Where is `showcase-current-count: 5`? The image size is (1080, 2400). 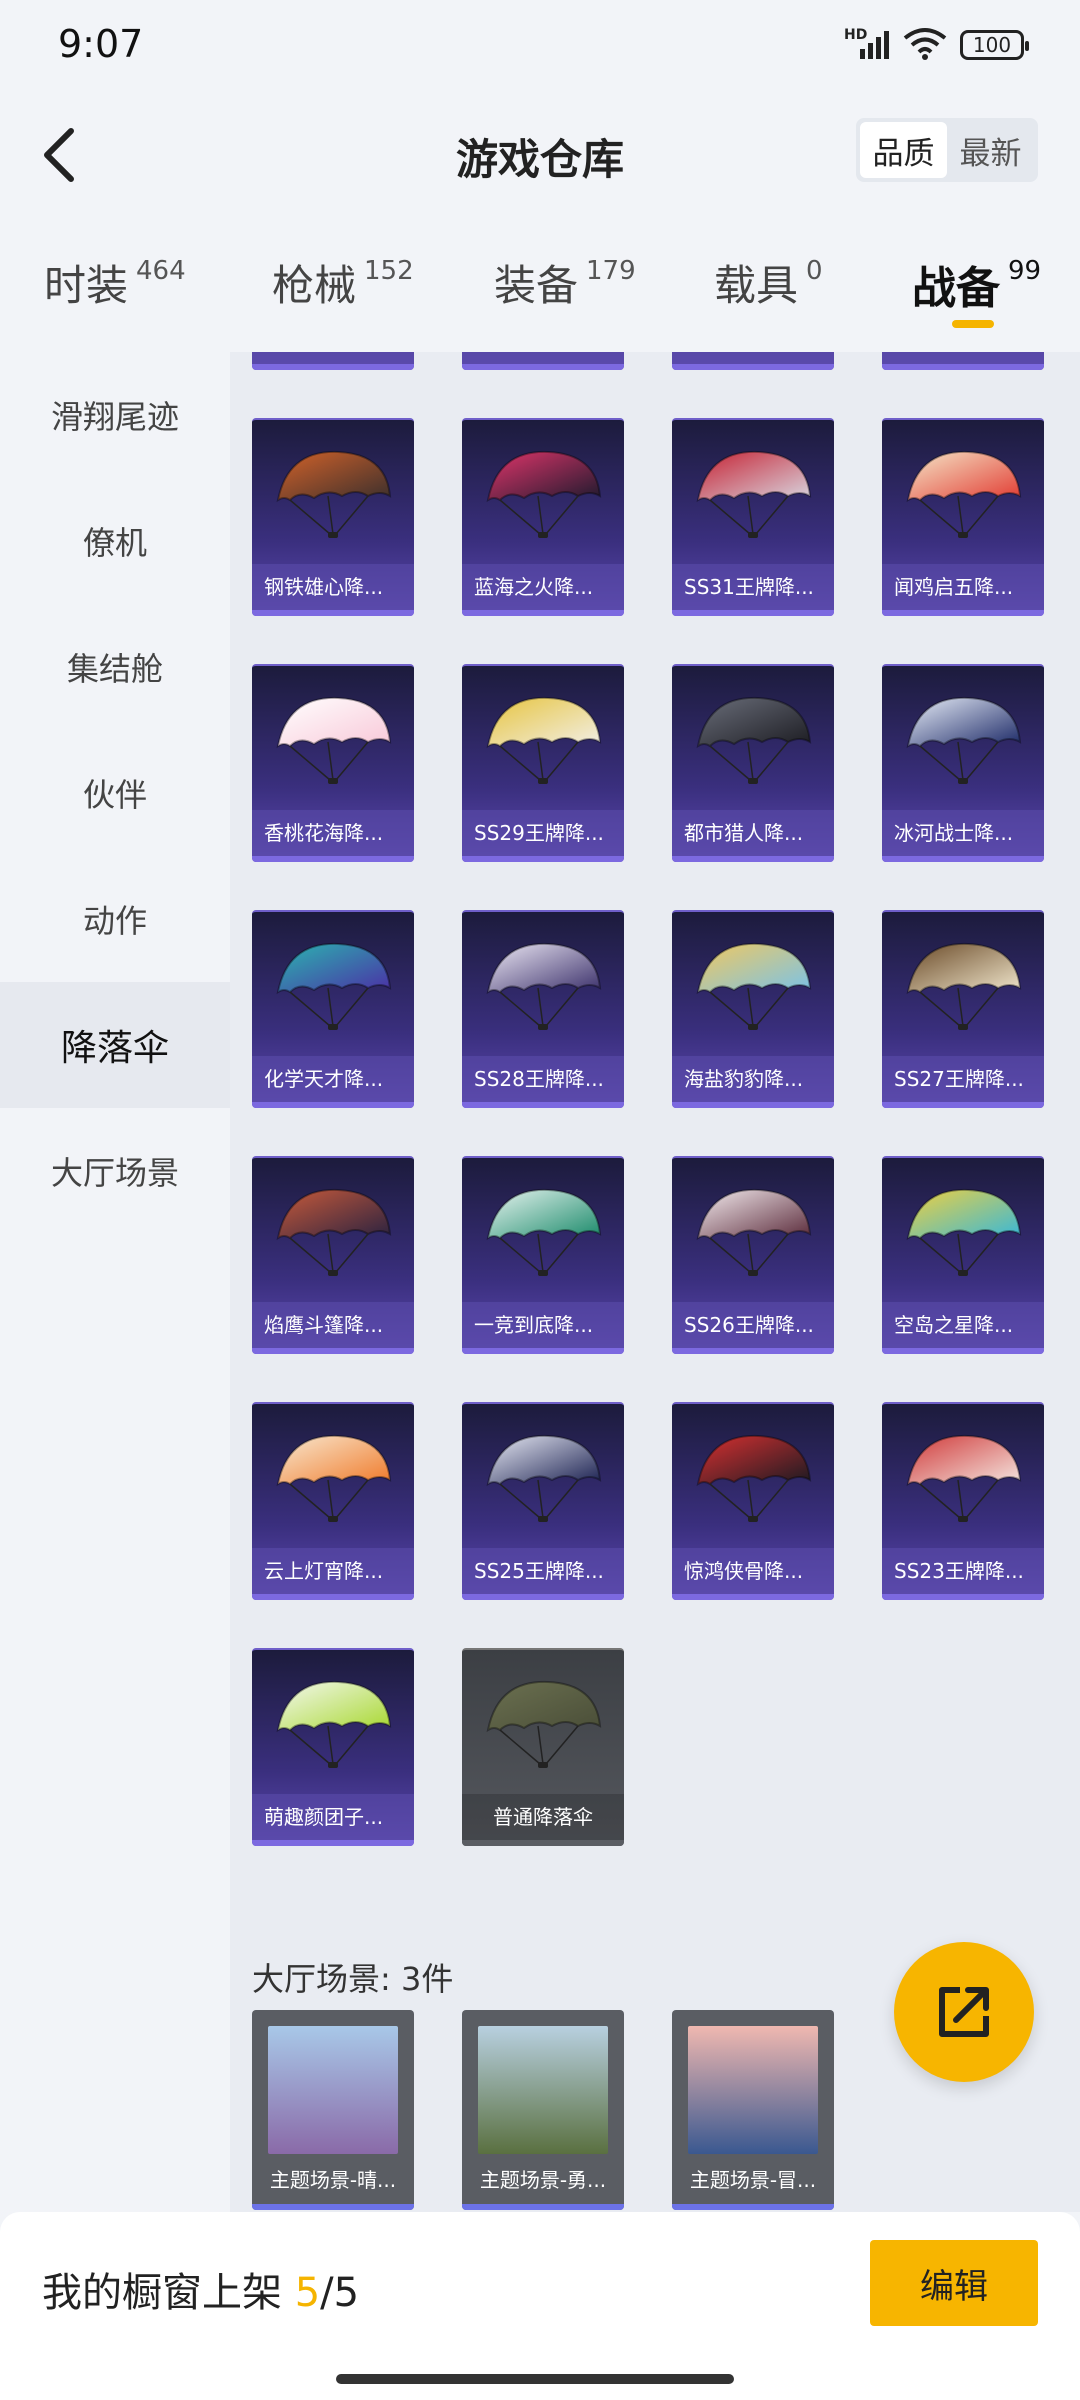
showcase-current-count: 5 is located at coordinates (307, 2293).